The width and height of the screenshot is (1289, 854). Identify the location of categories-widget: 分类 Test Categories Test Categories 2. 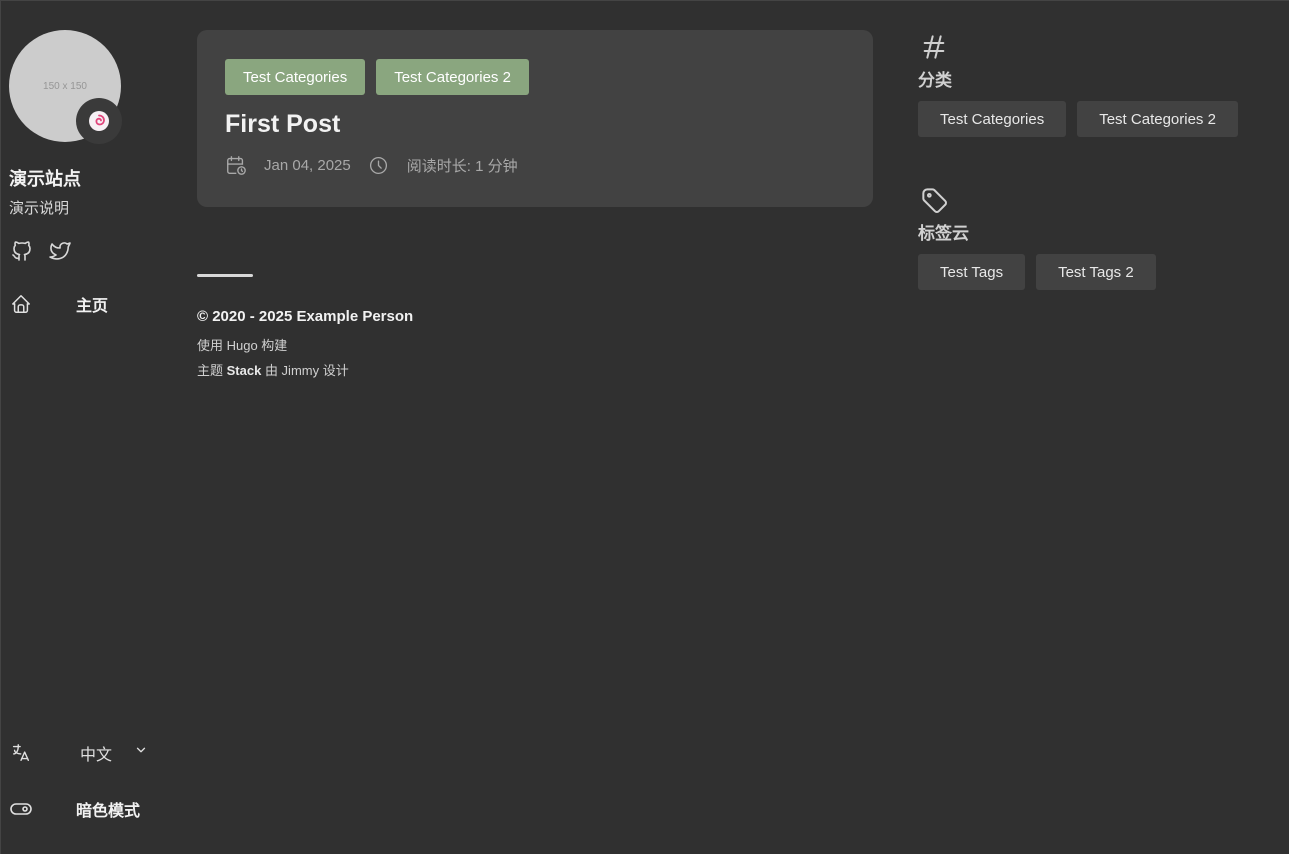
(1088, 83).